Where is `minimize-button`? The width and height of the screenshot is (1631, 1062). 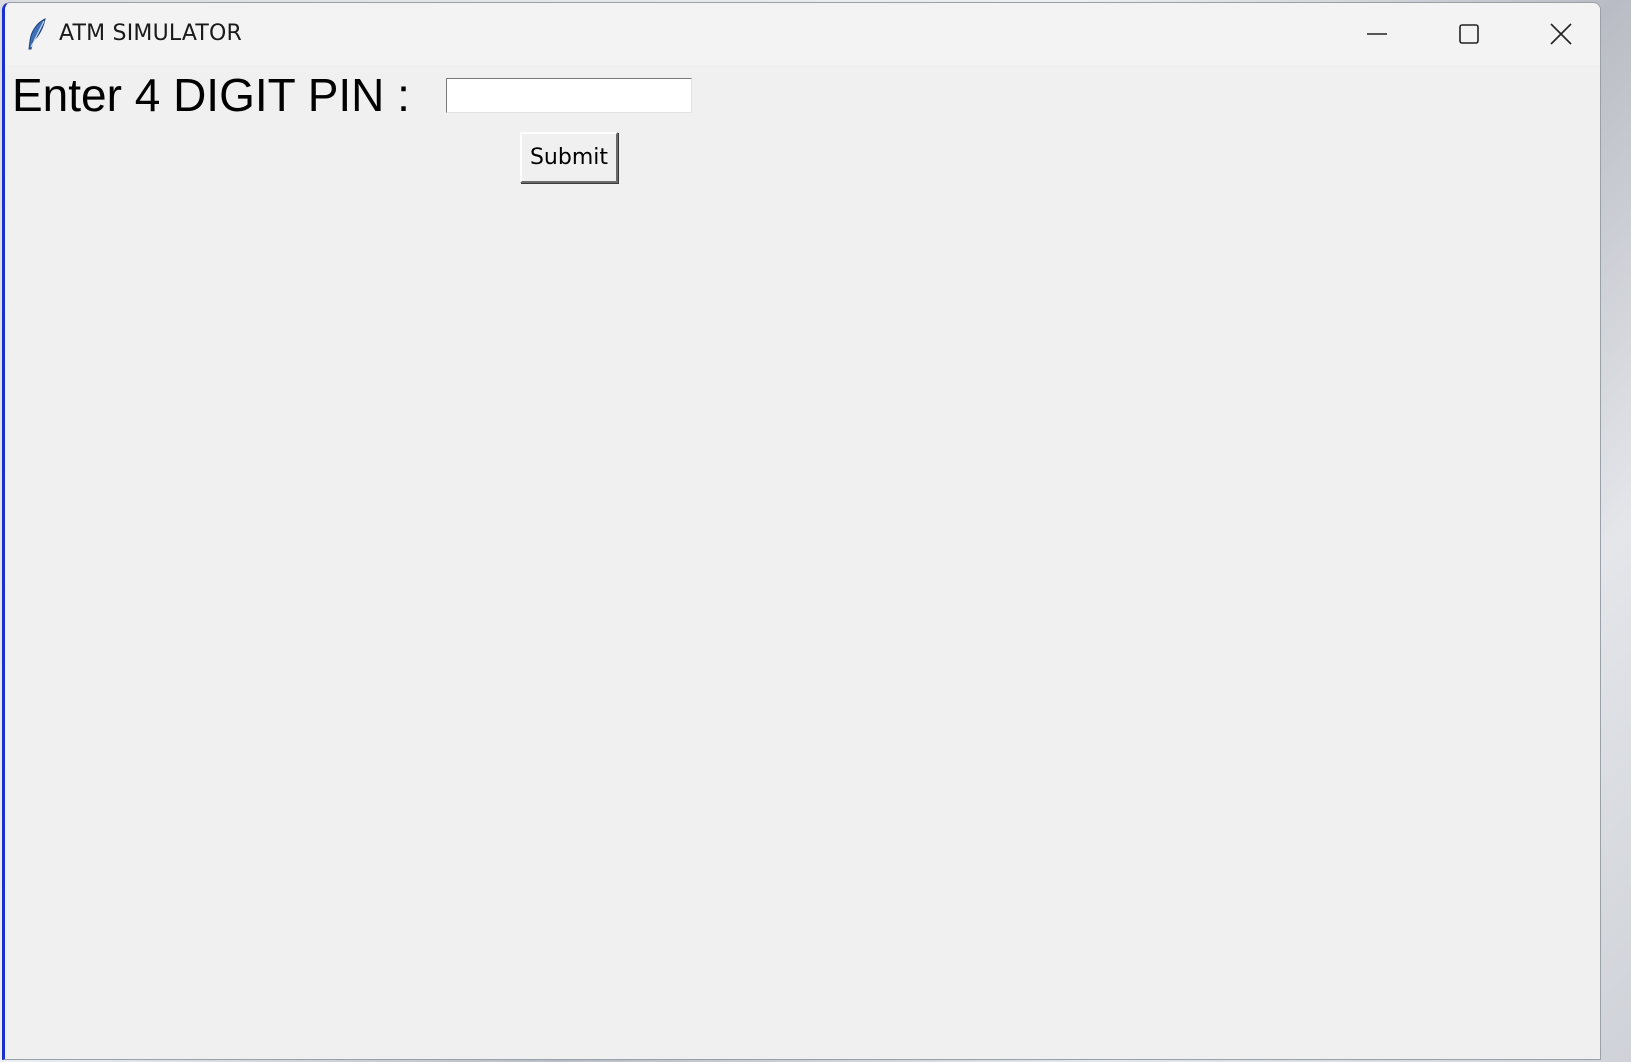 minimize-button is located at coordinates (1377, 34).